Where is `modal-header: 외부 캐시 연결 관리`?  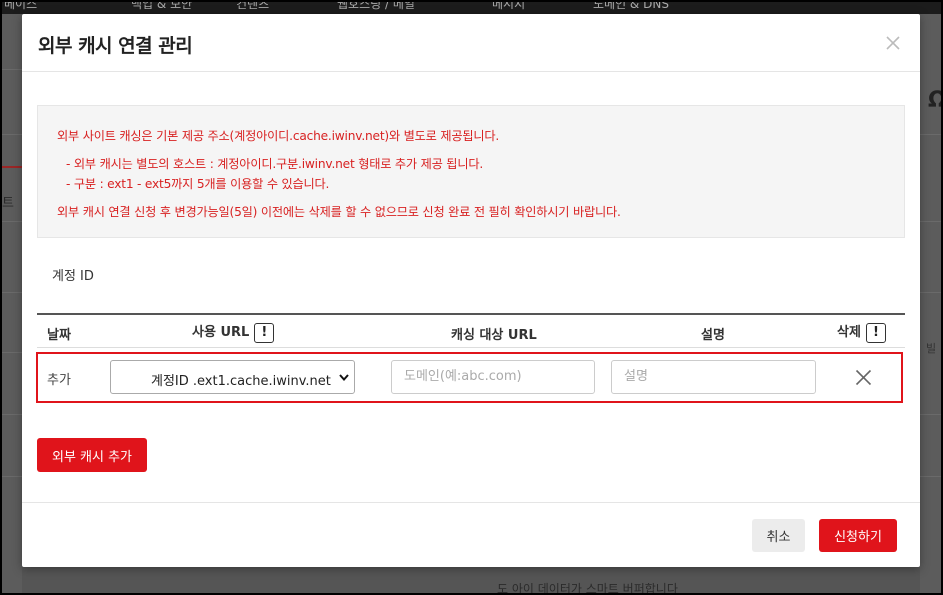
modal-header: 외부 캐시 연결 관리 is located at coordinates (471, 43).